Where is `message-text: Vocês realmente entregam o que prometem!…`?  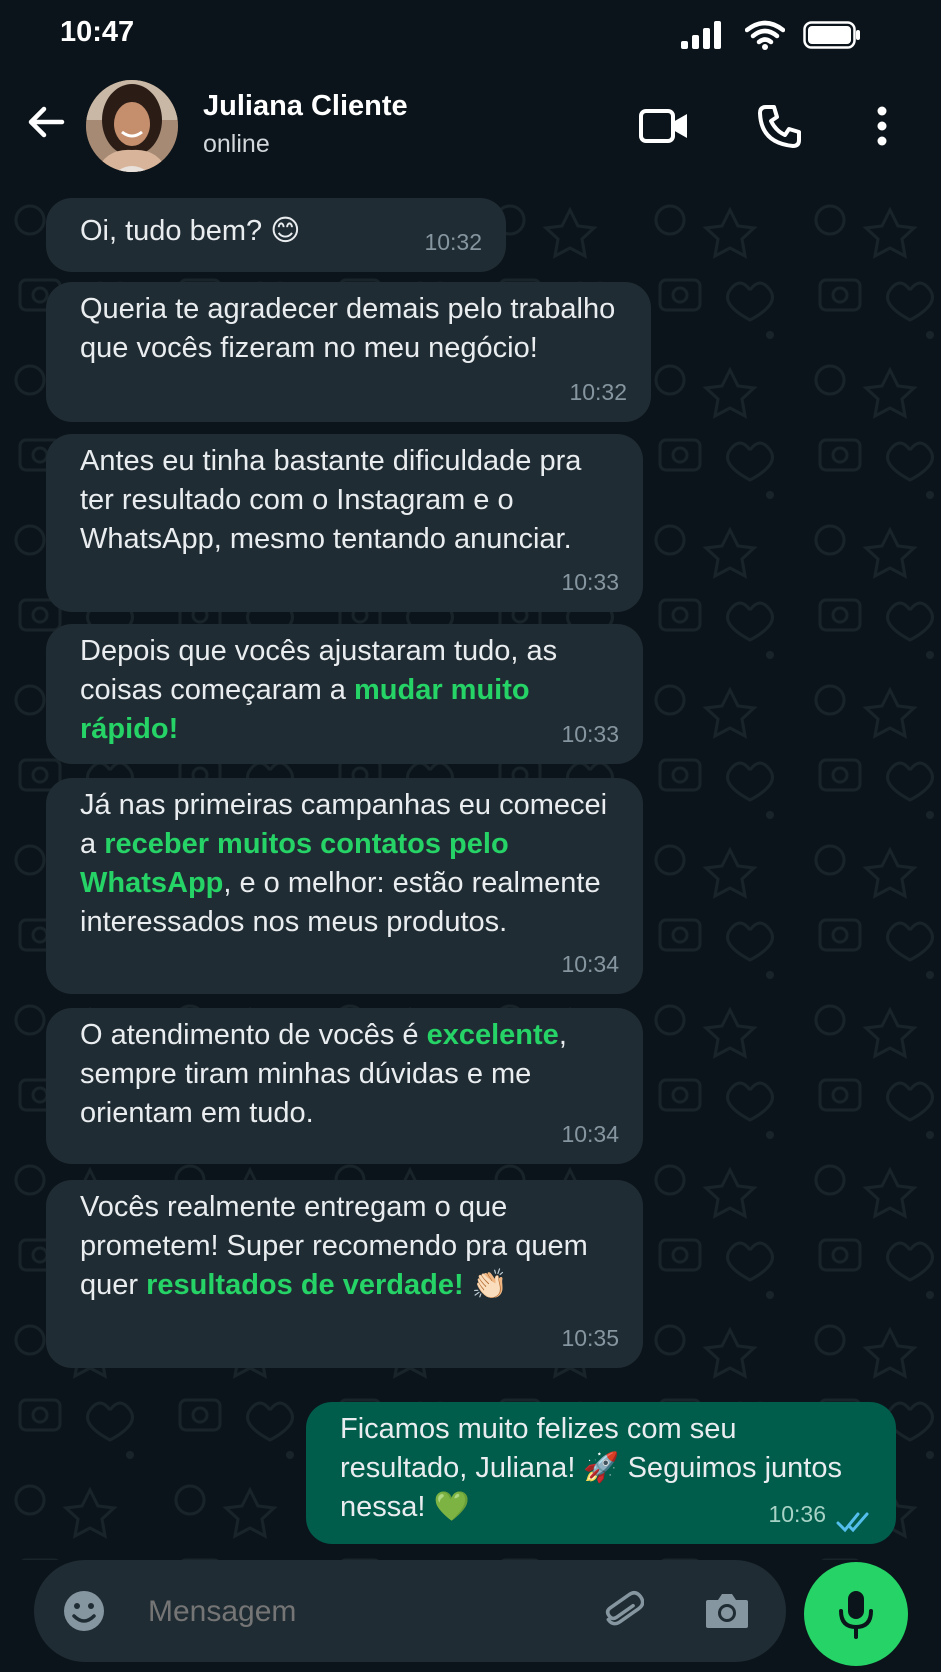 message-text: Vocês realmente entregam o que prometem!… is located at coordinates (348, 1246).